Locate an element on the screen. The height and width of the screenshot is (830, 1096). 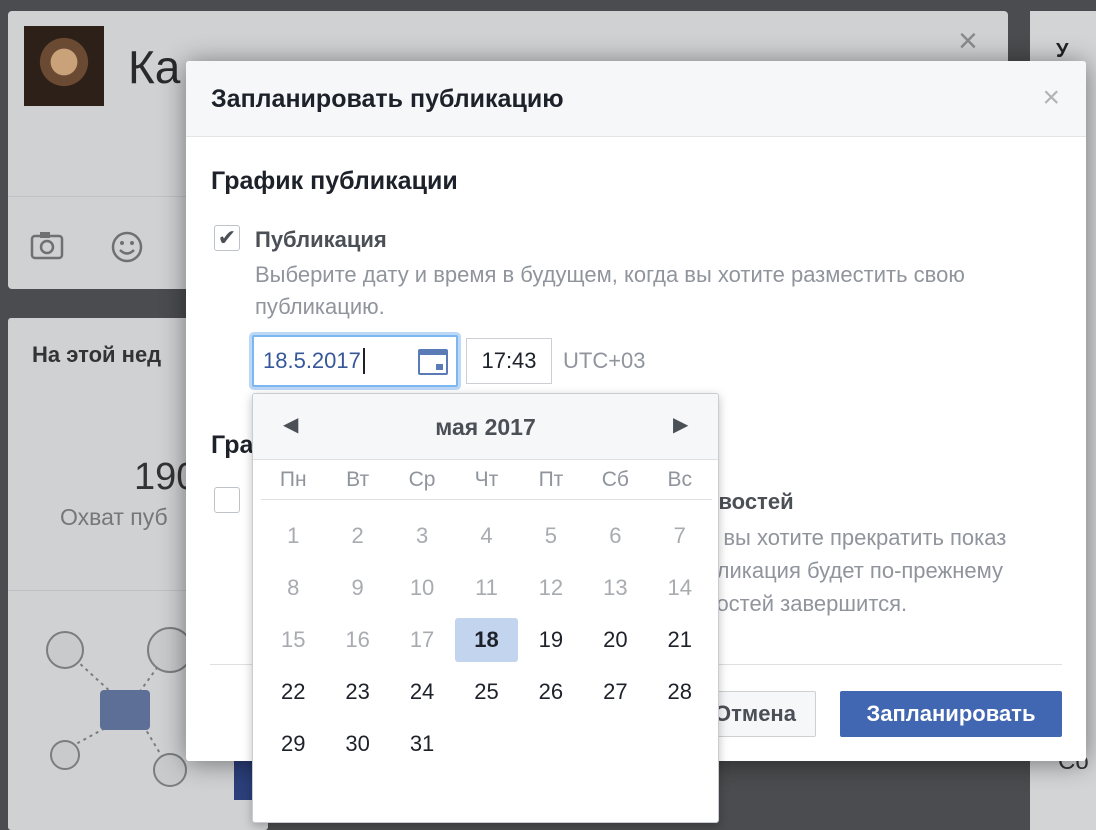
date-field: 18.5.2017 is located at coordinates (355, 361).